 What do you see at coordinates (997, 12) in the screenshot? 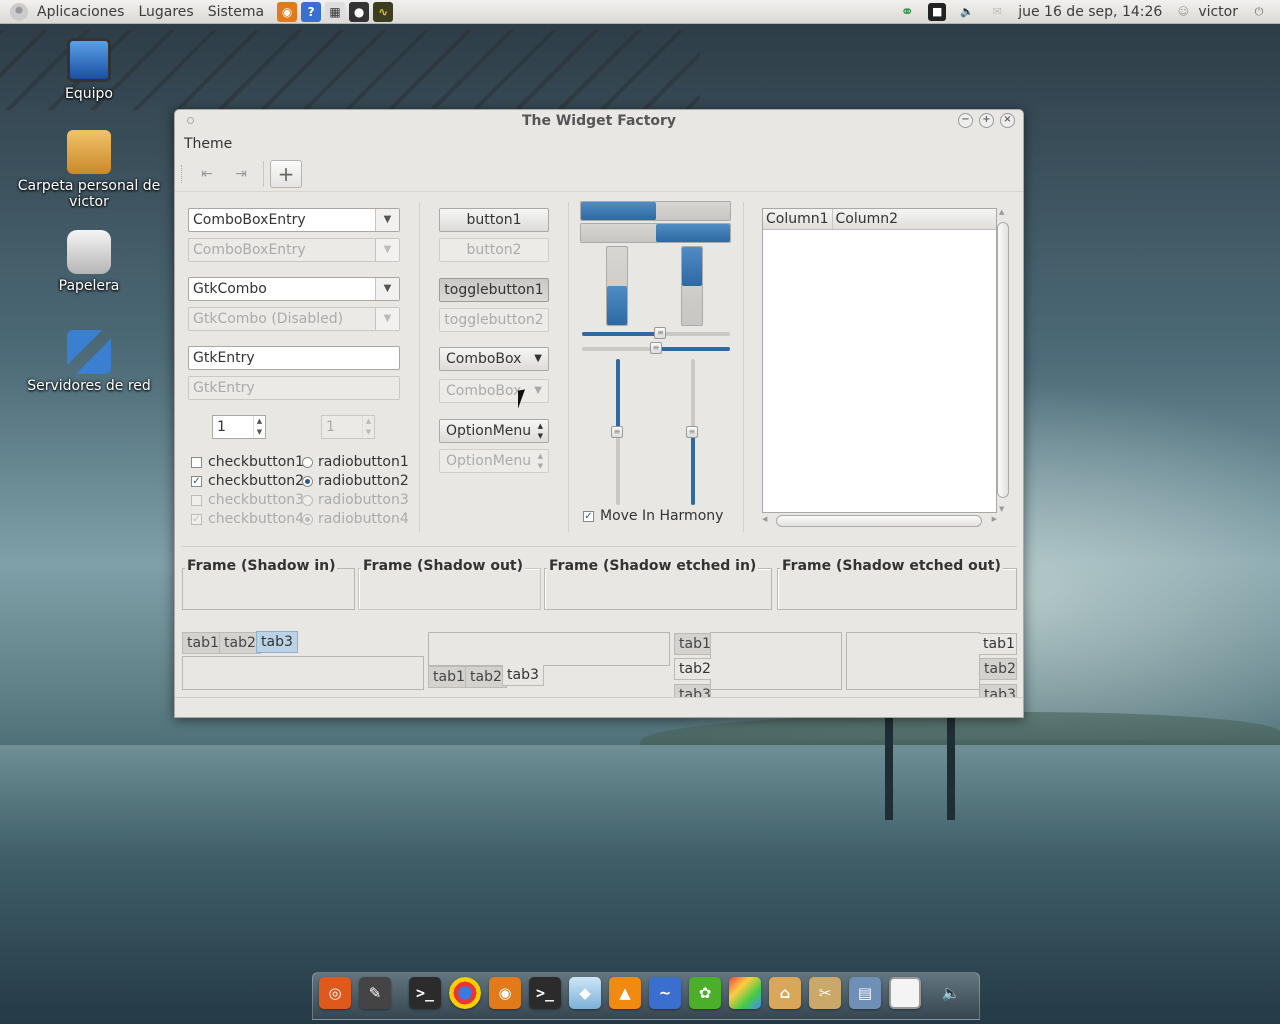
I see `mail-icon: ✉` at bounding box center [997, 12].